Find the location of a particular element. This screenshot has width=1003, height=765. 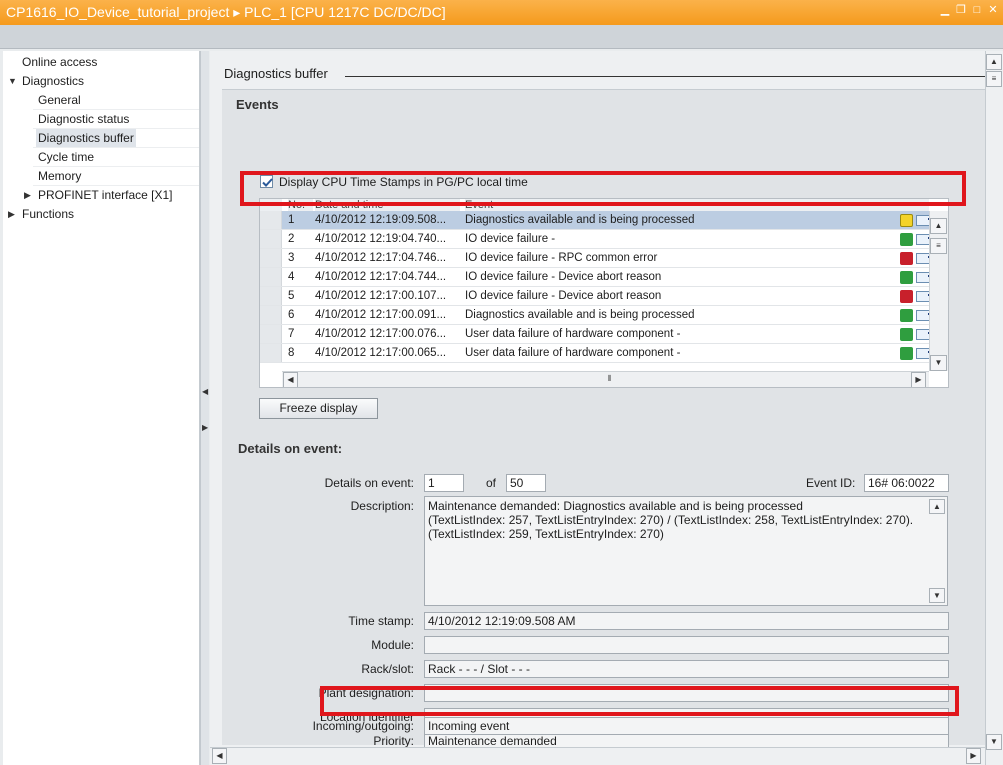

sidebar-item-diagnostic-status: Diagnostic status is located at coordinates (83, 119).